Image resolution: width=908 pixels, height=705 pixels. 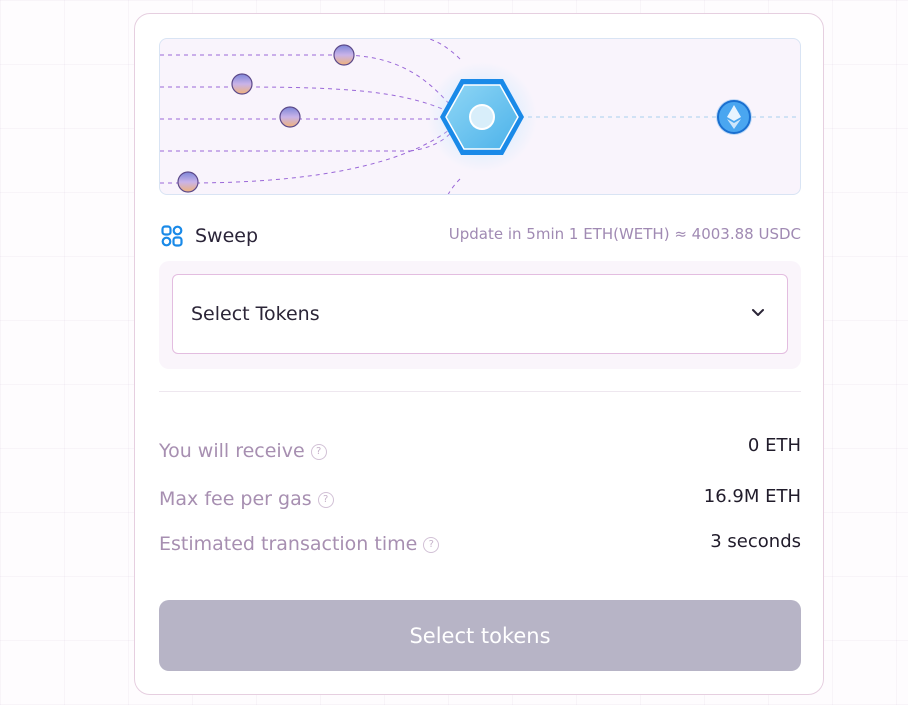 I want to click on max-fee-row: Max fee per gas? 16.9M ETH, so click(x=480, y=499).